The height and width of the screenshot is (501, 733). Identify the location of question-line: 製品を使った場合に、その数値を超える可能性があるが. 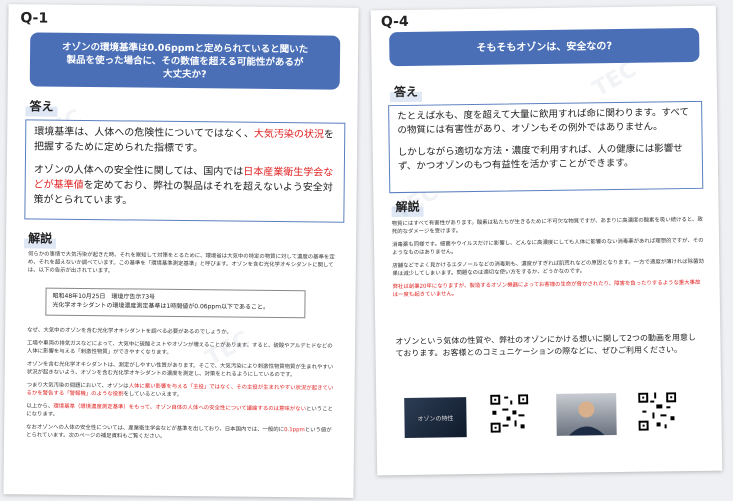
(185, 61).